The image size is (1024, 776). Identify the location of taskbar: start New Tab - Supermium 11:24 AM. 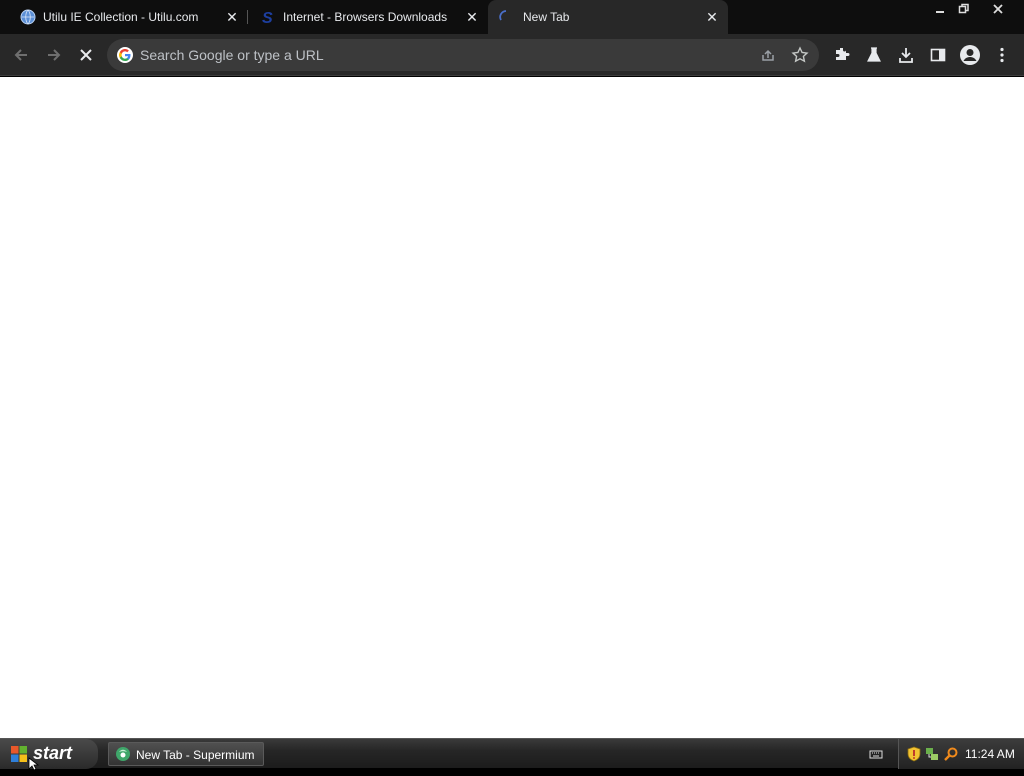
(512, 754).